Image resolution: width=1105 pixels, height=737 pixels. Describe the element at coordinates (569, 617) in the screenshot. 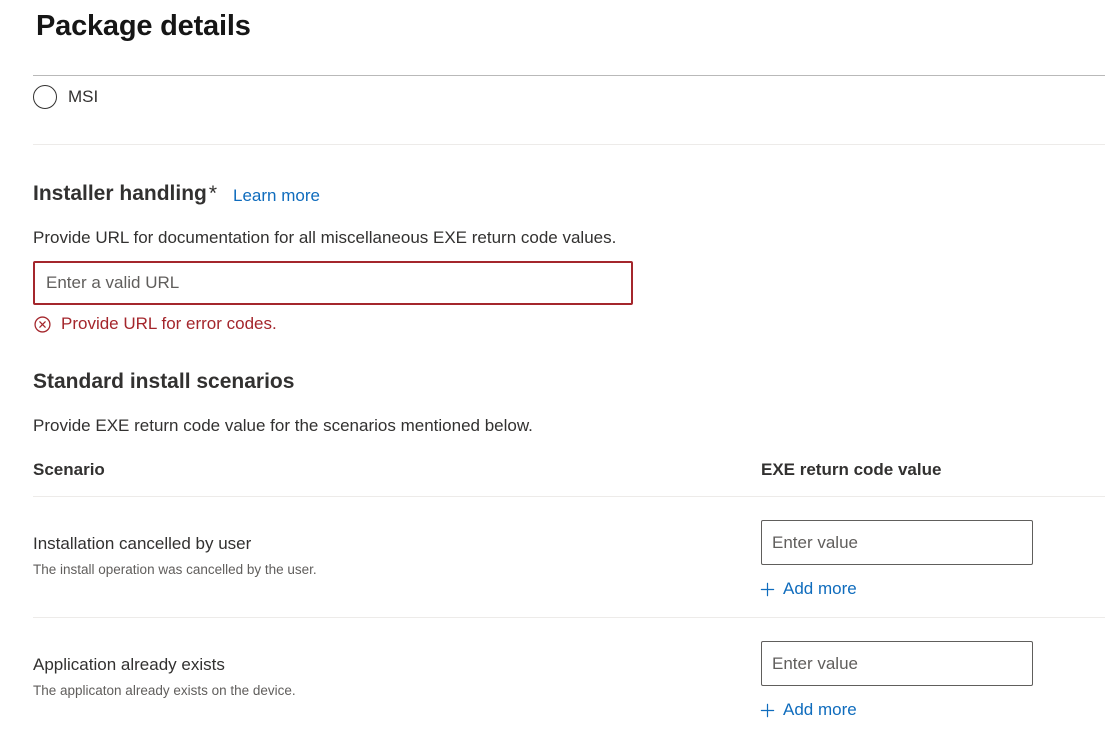

I see `row-divider` at that location.